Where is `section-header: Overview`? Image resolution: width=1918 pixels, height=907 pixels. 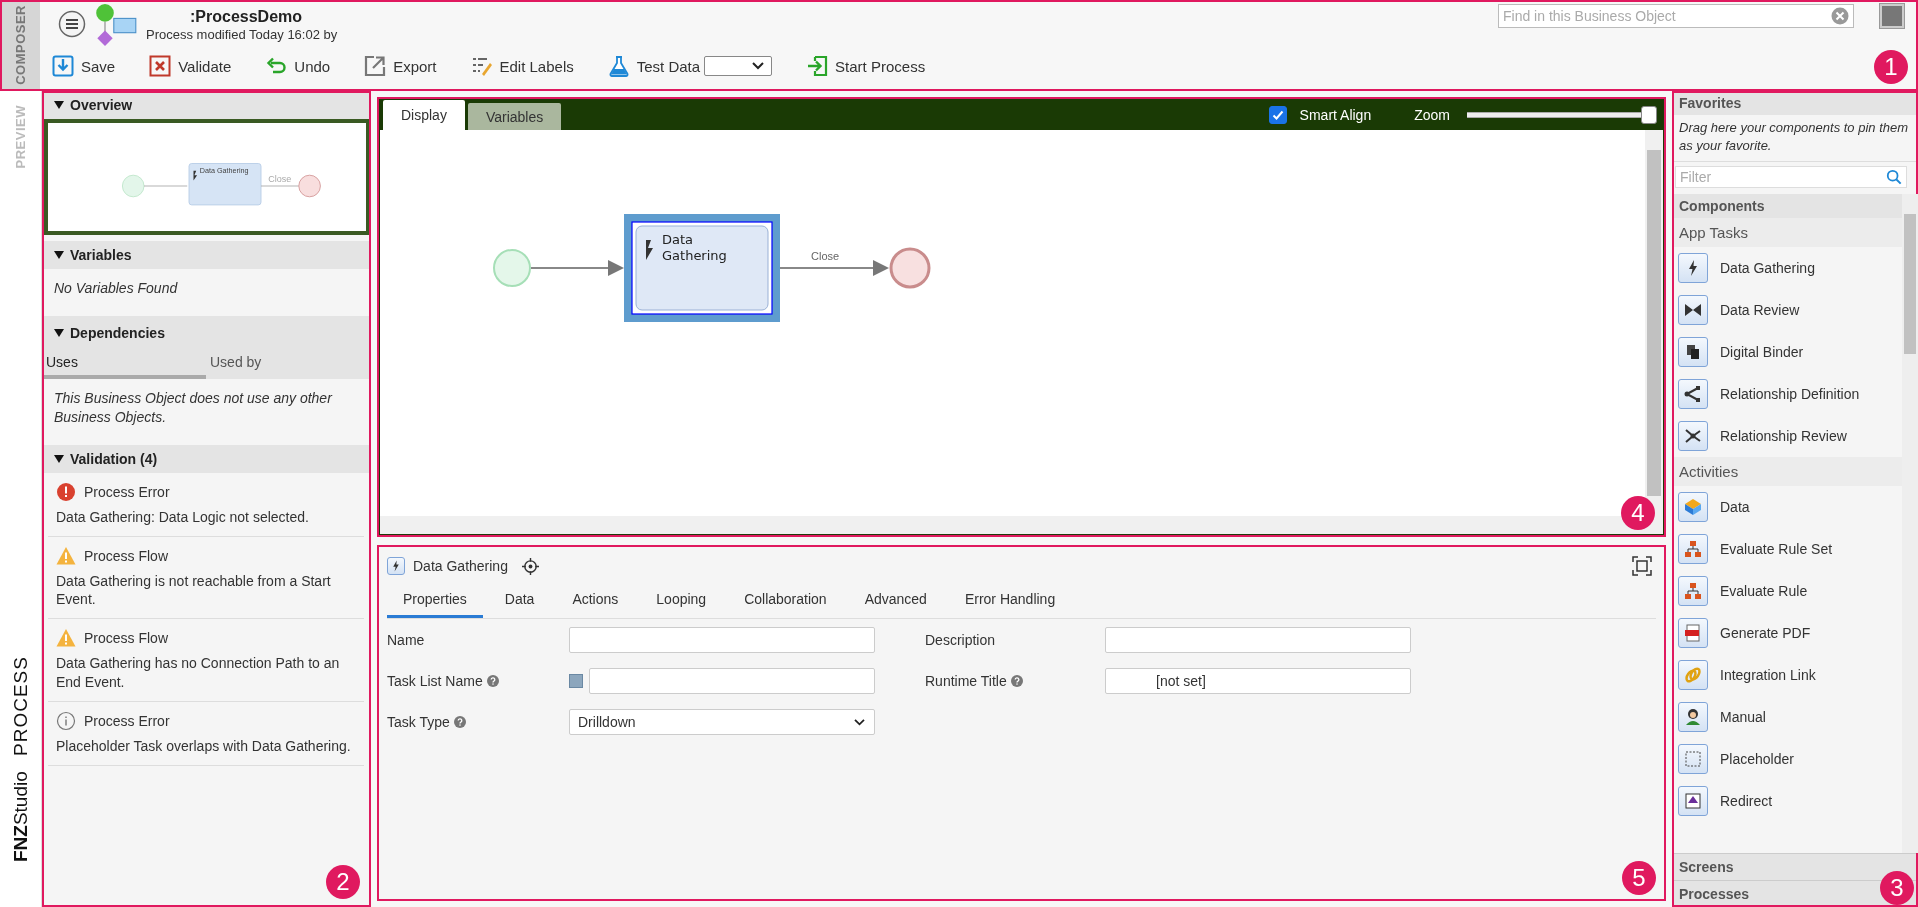
section-header: Overview is located at coordinates (206, 105).